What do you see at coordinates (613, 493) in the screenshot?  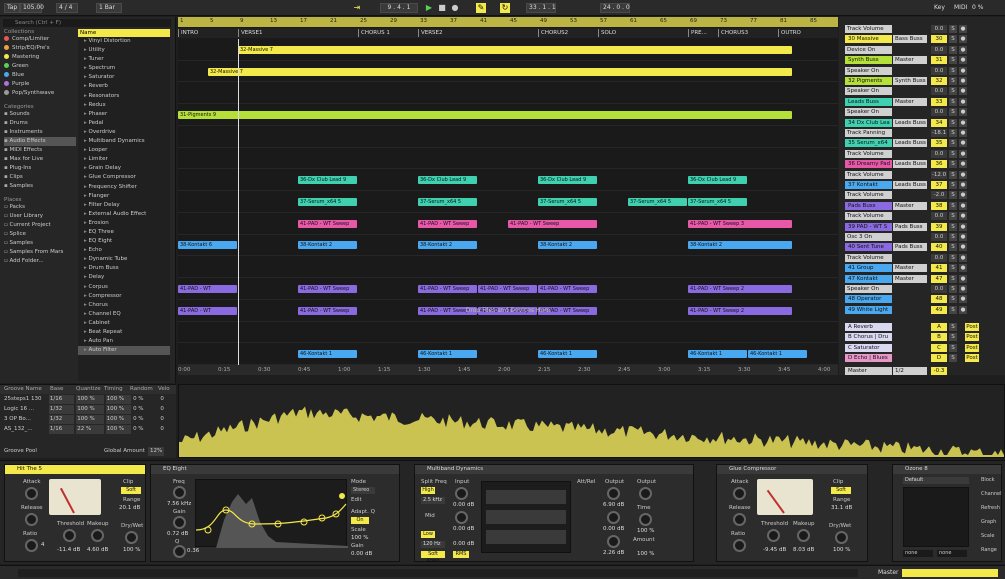 I see `output-high-knob` at bounding box center [613, 493].